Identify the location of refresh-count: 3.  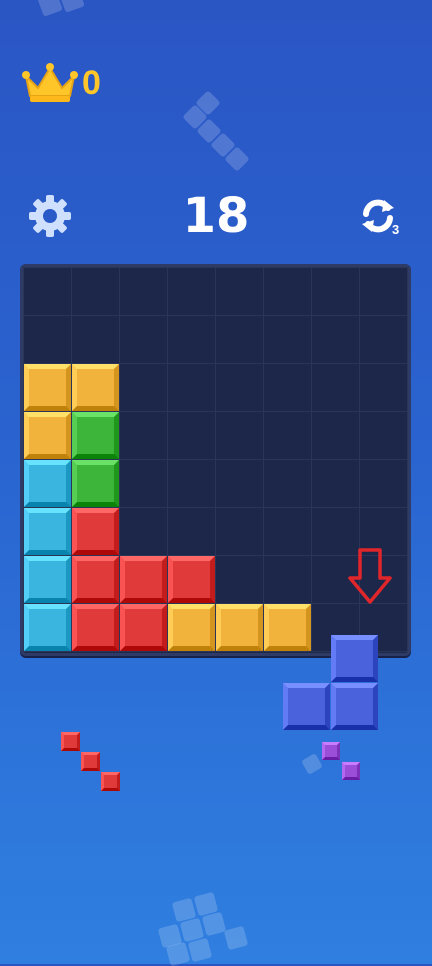
(396, 229).